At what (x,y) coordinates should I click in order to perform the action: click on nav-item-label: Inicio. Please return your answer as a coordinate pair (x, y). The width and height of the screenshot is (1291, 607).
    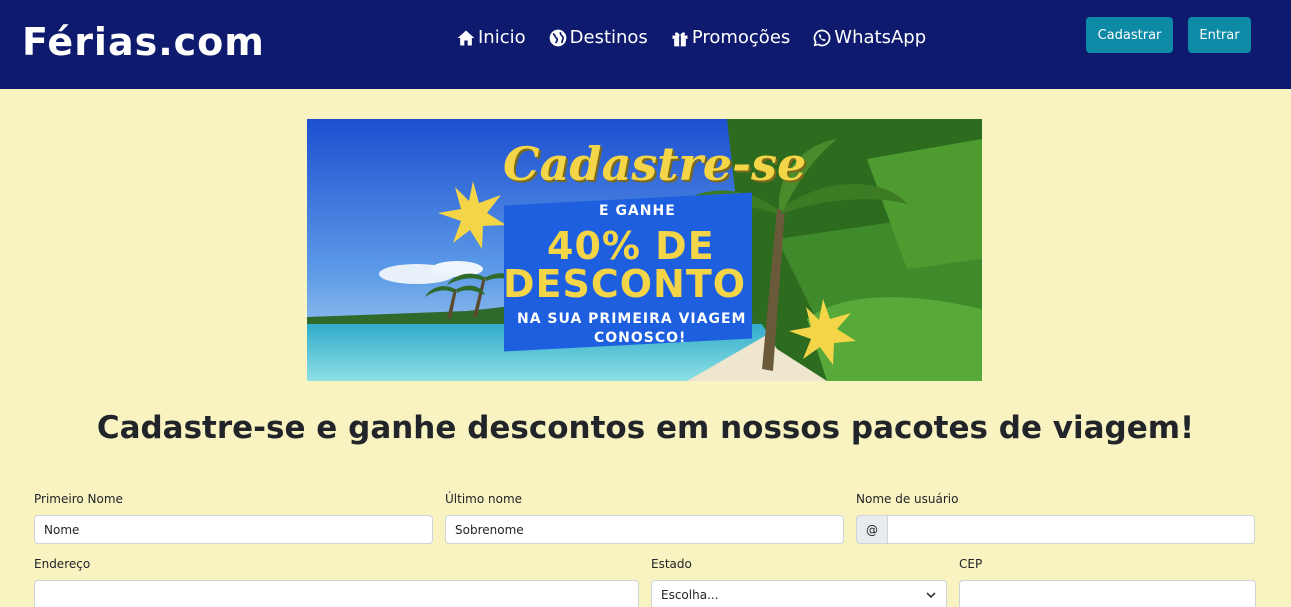
    Looking at the image, I should click on (502, 37).